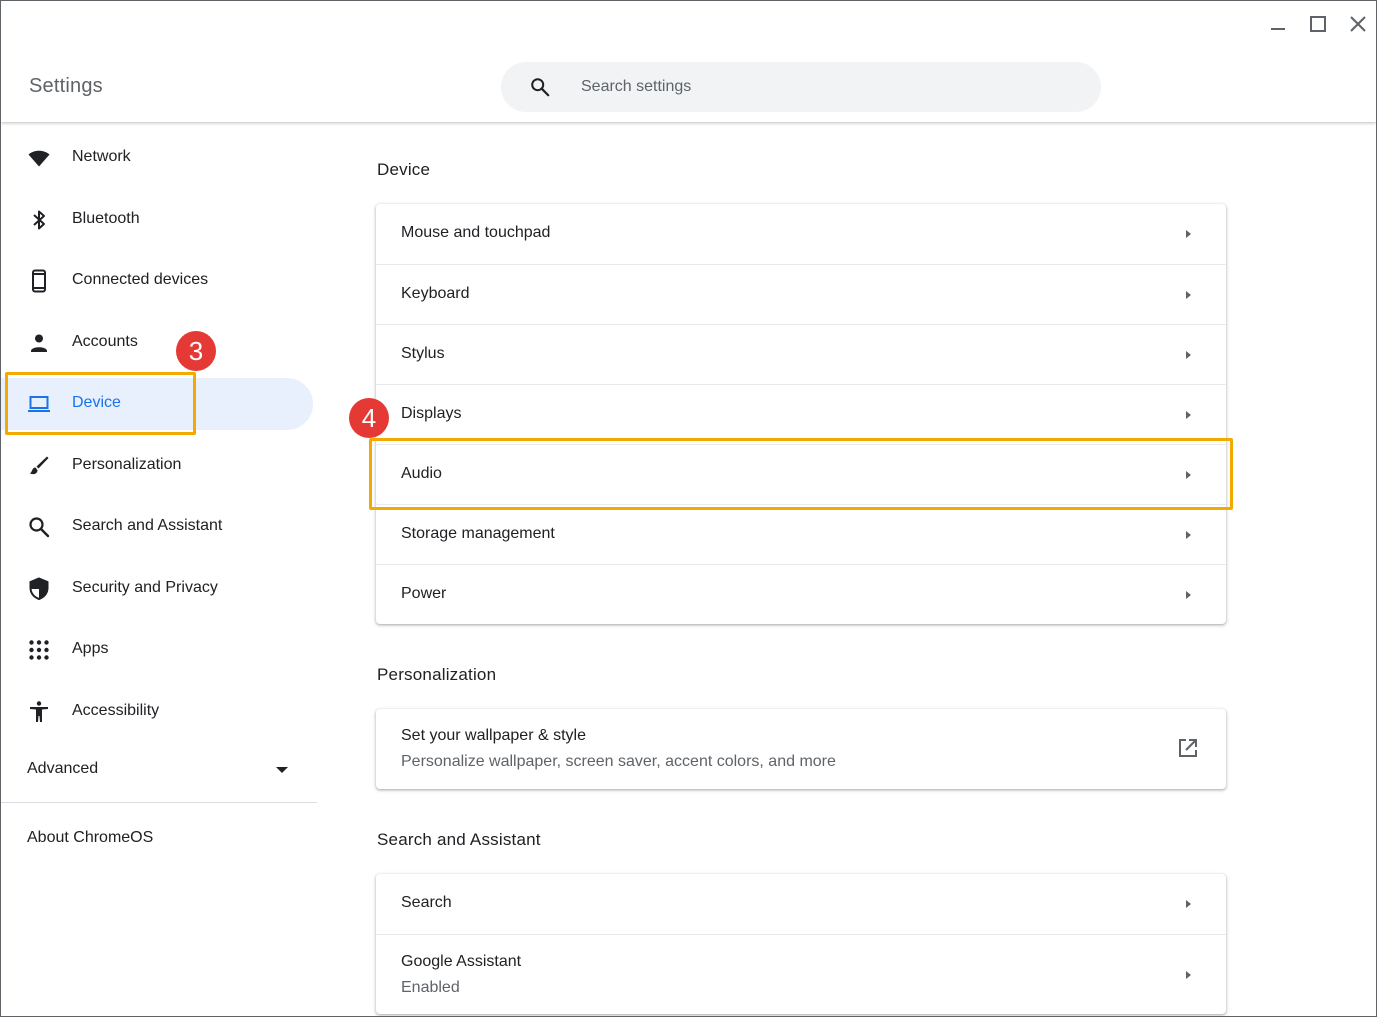  Describe the element at coordinates (90, 838) in the screenshot. I see `about-chromeos-link: About ChromeOS` at that location.